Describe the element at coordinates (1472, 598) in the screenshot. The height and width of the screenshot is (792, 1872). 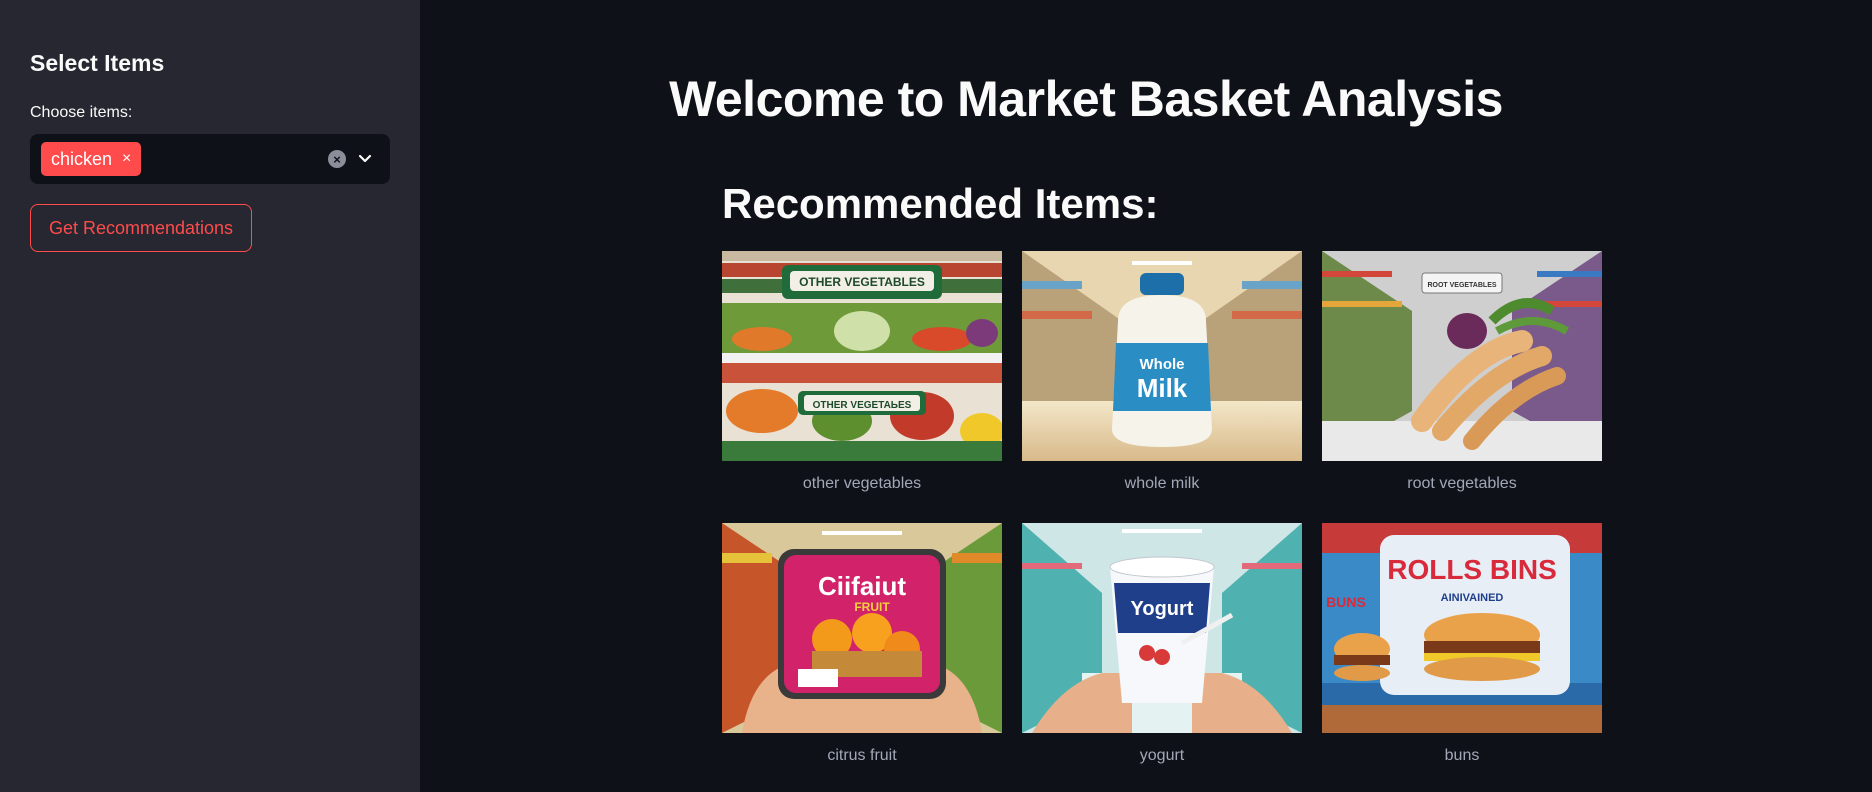
I see `svg-text: AINIVAINED` at that location.